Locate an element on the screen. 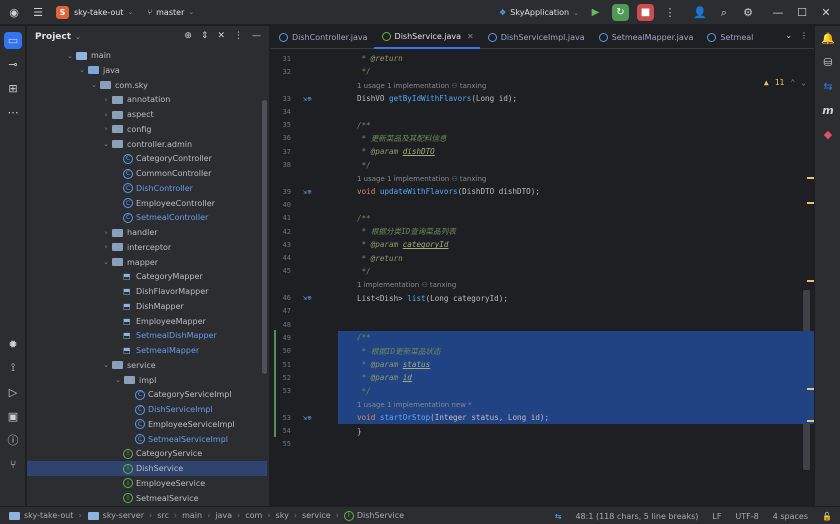 This screenshot has width=840, height=524. maximize-icon: ☐ is located at coordinates (802, 13).